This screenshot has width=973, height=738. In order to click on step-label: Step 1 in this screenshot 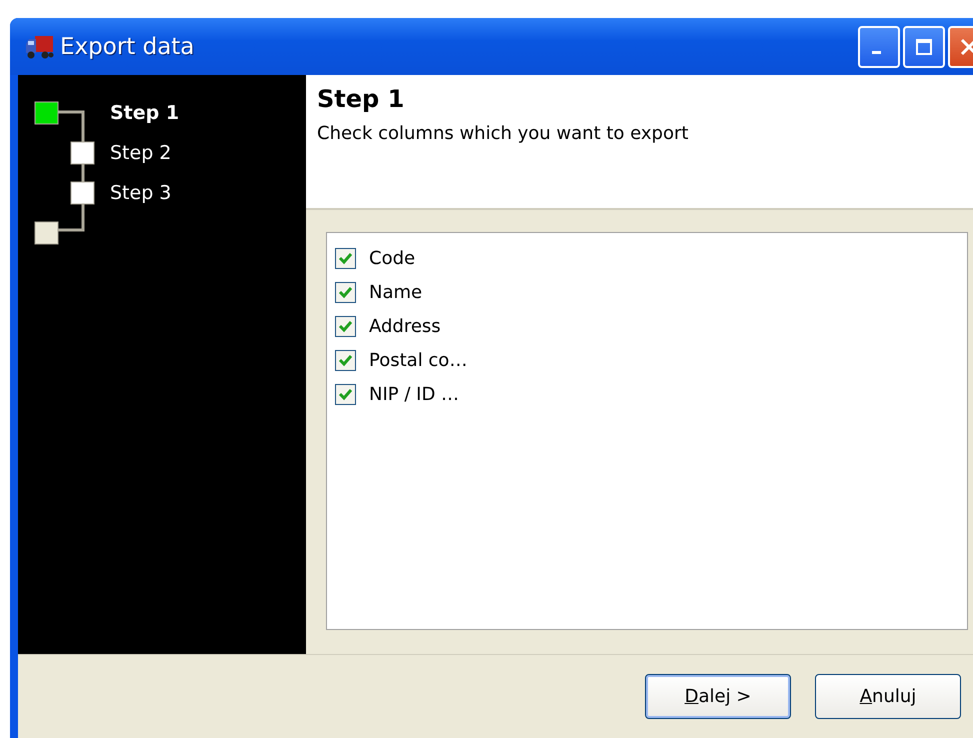, I will do `click(145, 113)`.